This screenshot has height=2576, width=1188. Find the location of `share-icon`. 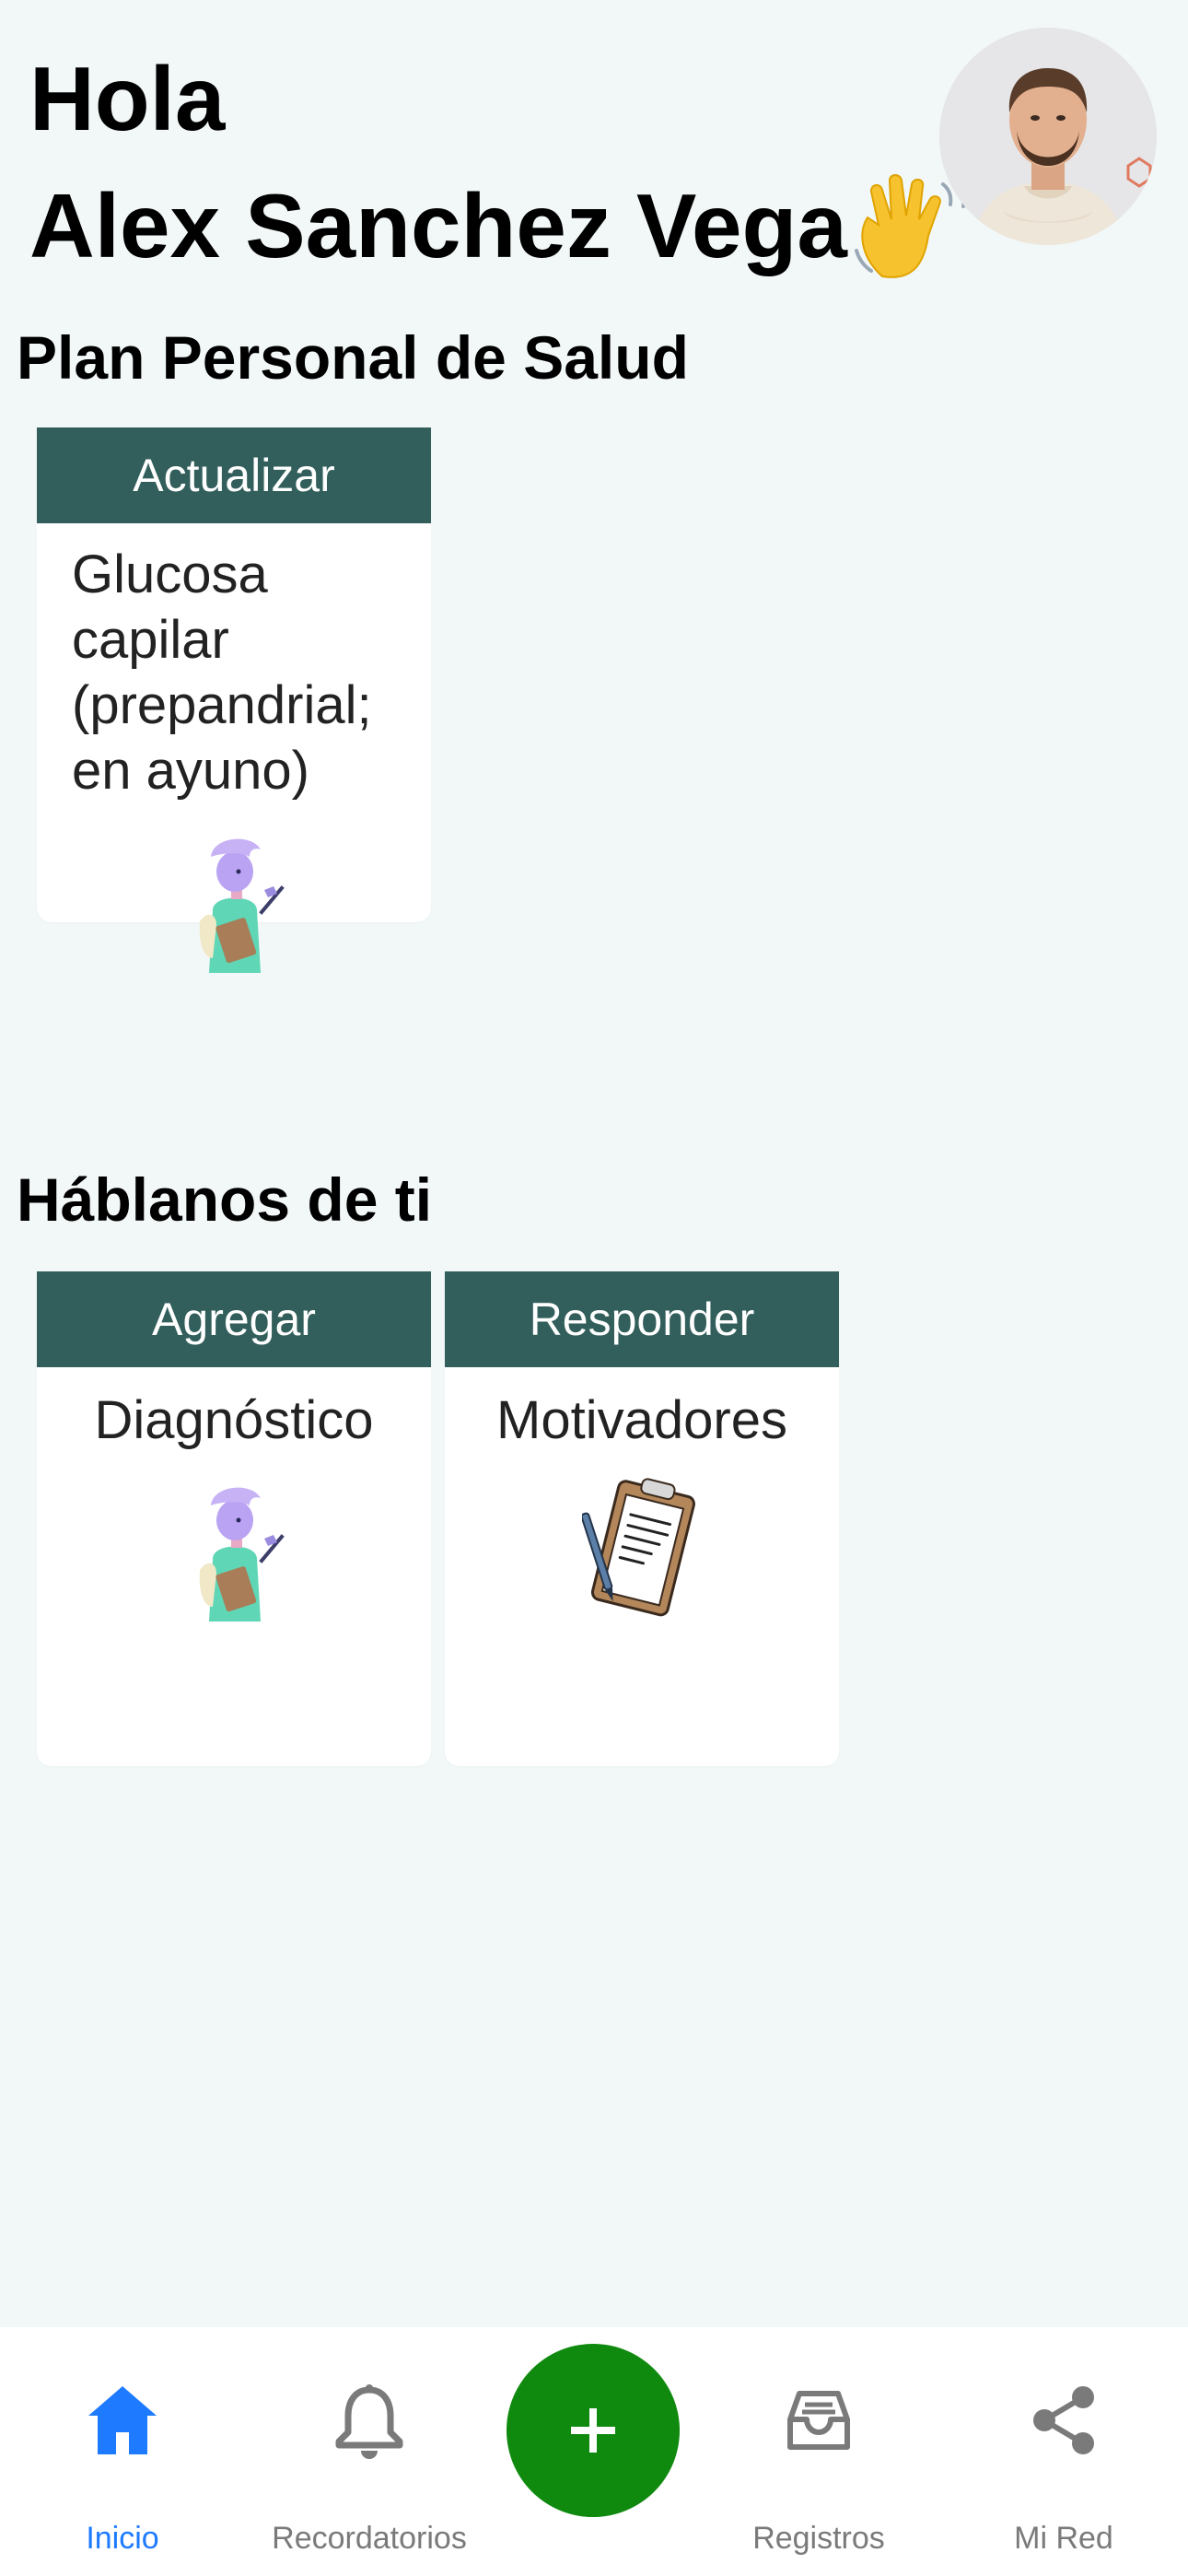

share-icon is located at coordinates (1063, 2420).